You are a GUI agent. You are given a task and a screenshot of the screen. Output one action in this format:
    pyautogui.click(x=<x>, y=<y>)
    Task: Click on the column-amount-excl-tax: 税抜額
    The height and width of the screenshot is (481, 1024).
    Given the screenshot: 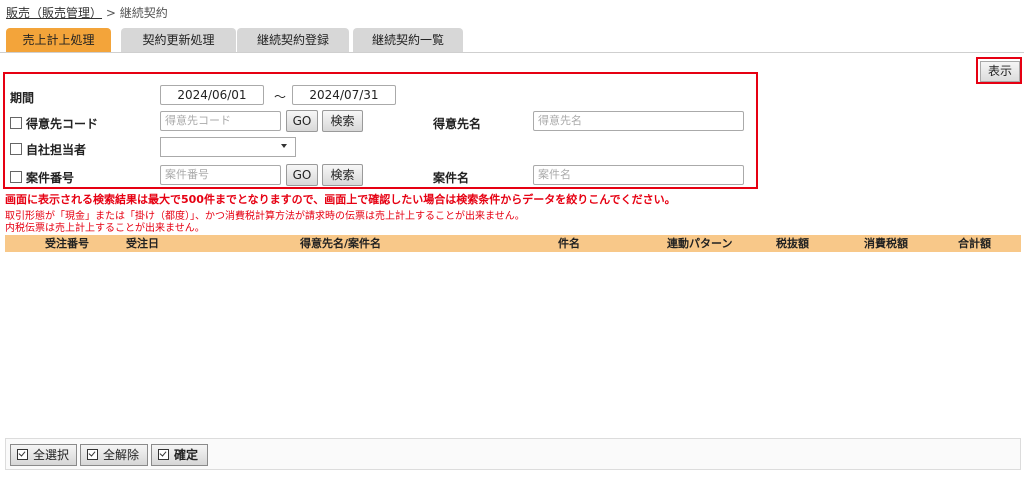 What is the action you would take?
    pyautogui.click(x=792, y=243)
    